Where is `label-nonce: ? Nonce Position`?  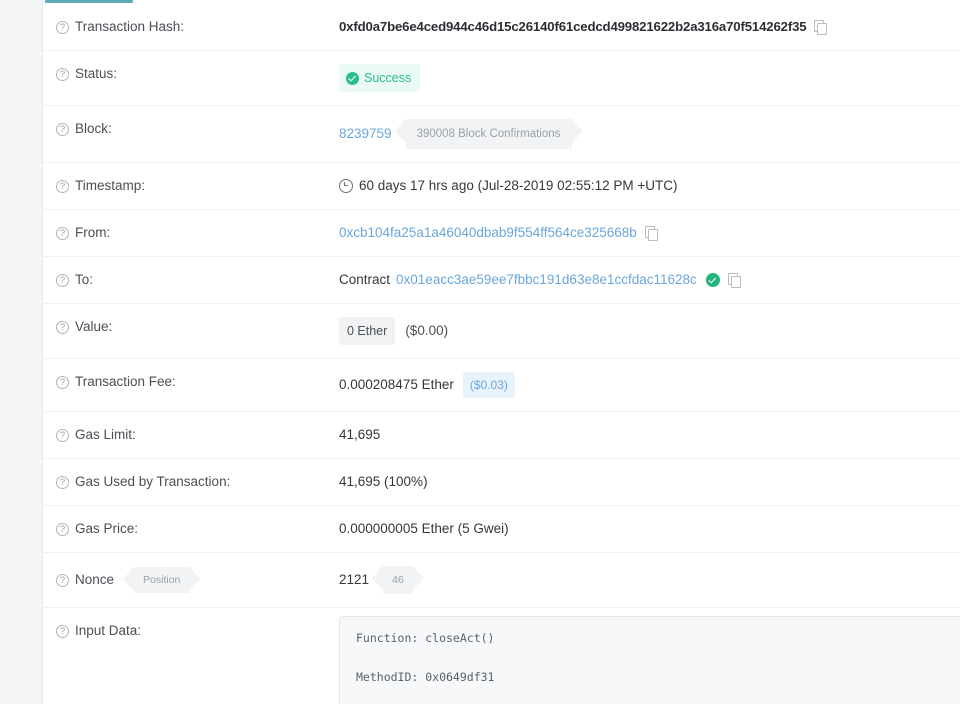 label-nonce: ? Nonce Position is located at coordinates (191, 580).